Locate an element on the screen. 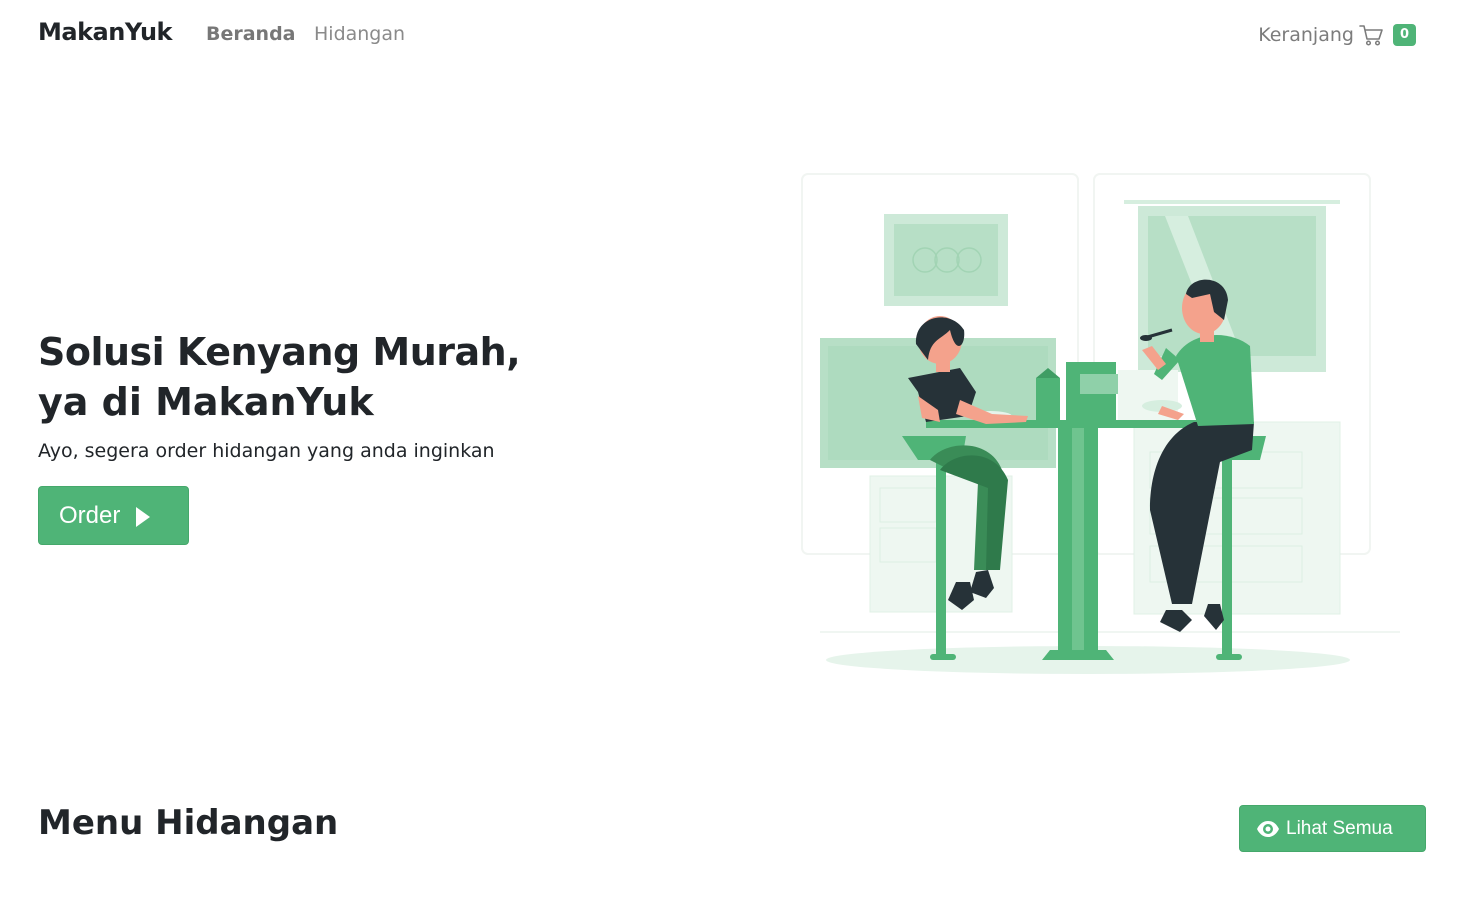 The width and height of the screenshot is (1461, 904). hero-title: Solusi Kenyang Murah, is located at coordinates (279, 352).